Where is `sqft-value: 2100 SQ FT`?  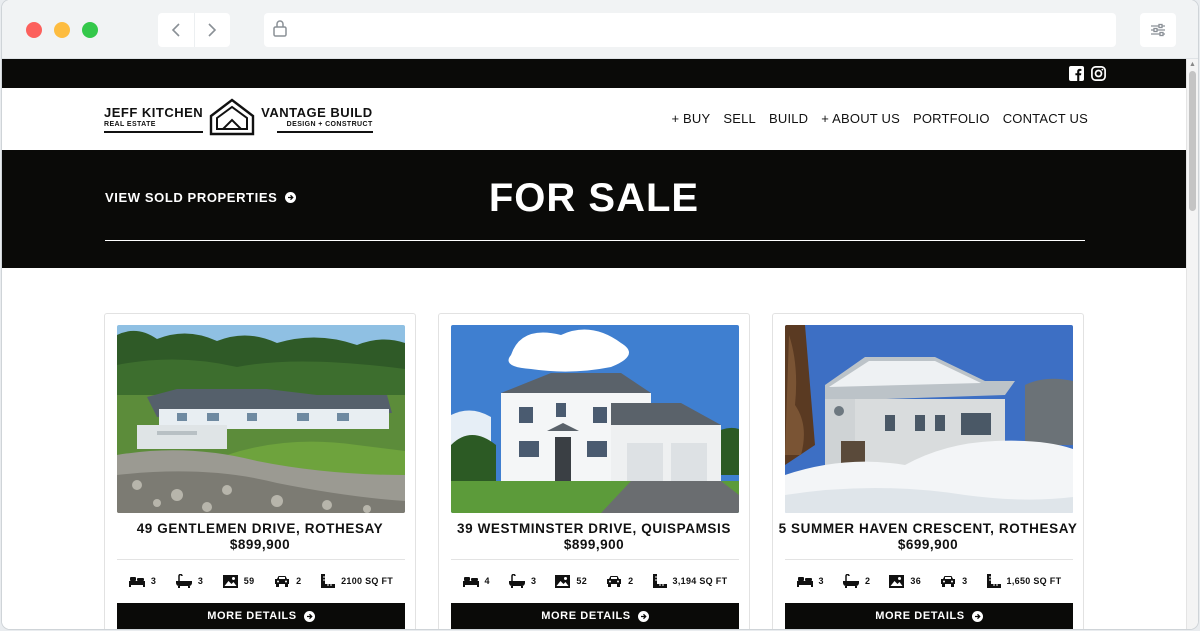 sqft-value: 2100 SQ FT is located at coordinates (367, 581).